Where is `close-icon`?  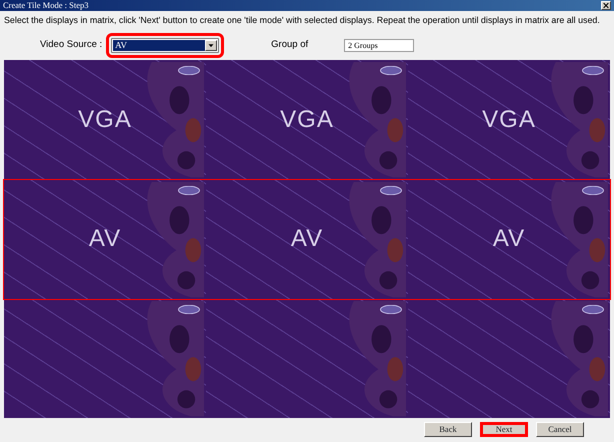 close-icon is located at coordinates (606, 5).